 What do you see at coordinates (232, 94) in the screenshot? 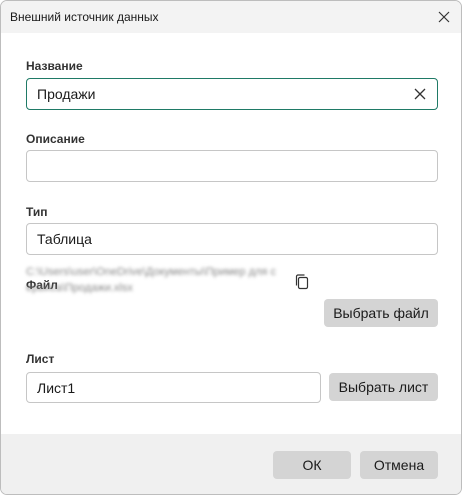
I see `name-field: Продажи` at bounding box center [232, 94].